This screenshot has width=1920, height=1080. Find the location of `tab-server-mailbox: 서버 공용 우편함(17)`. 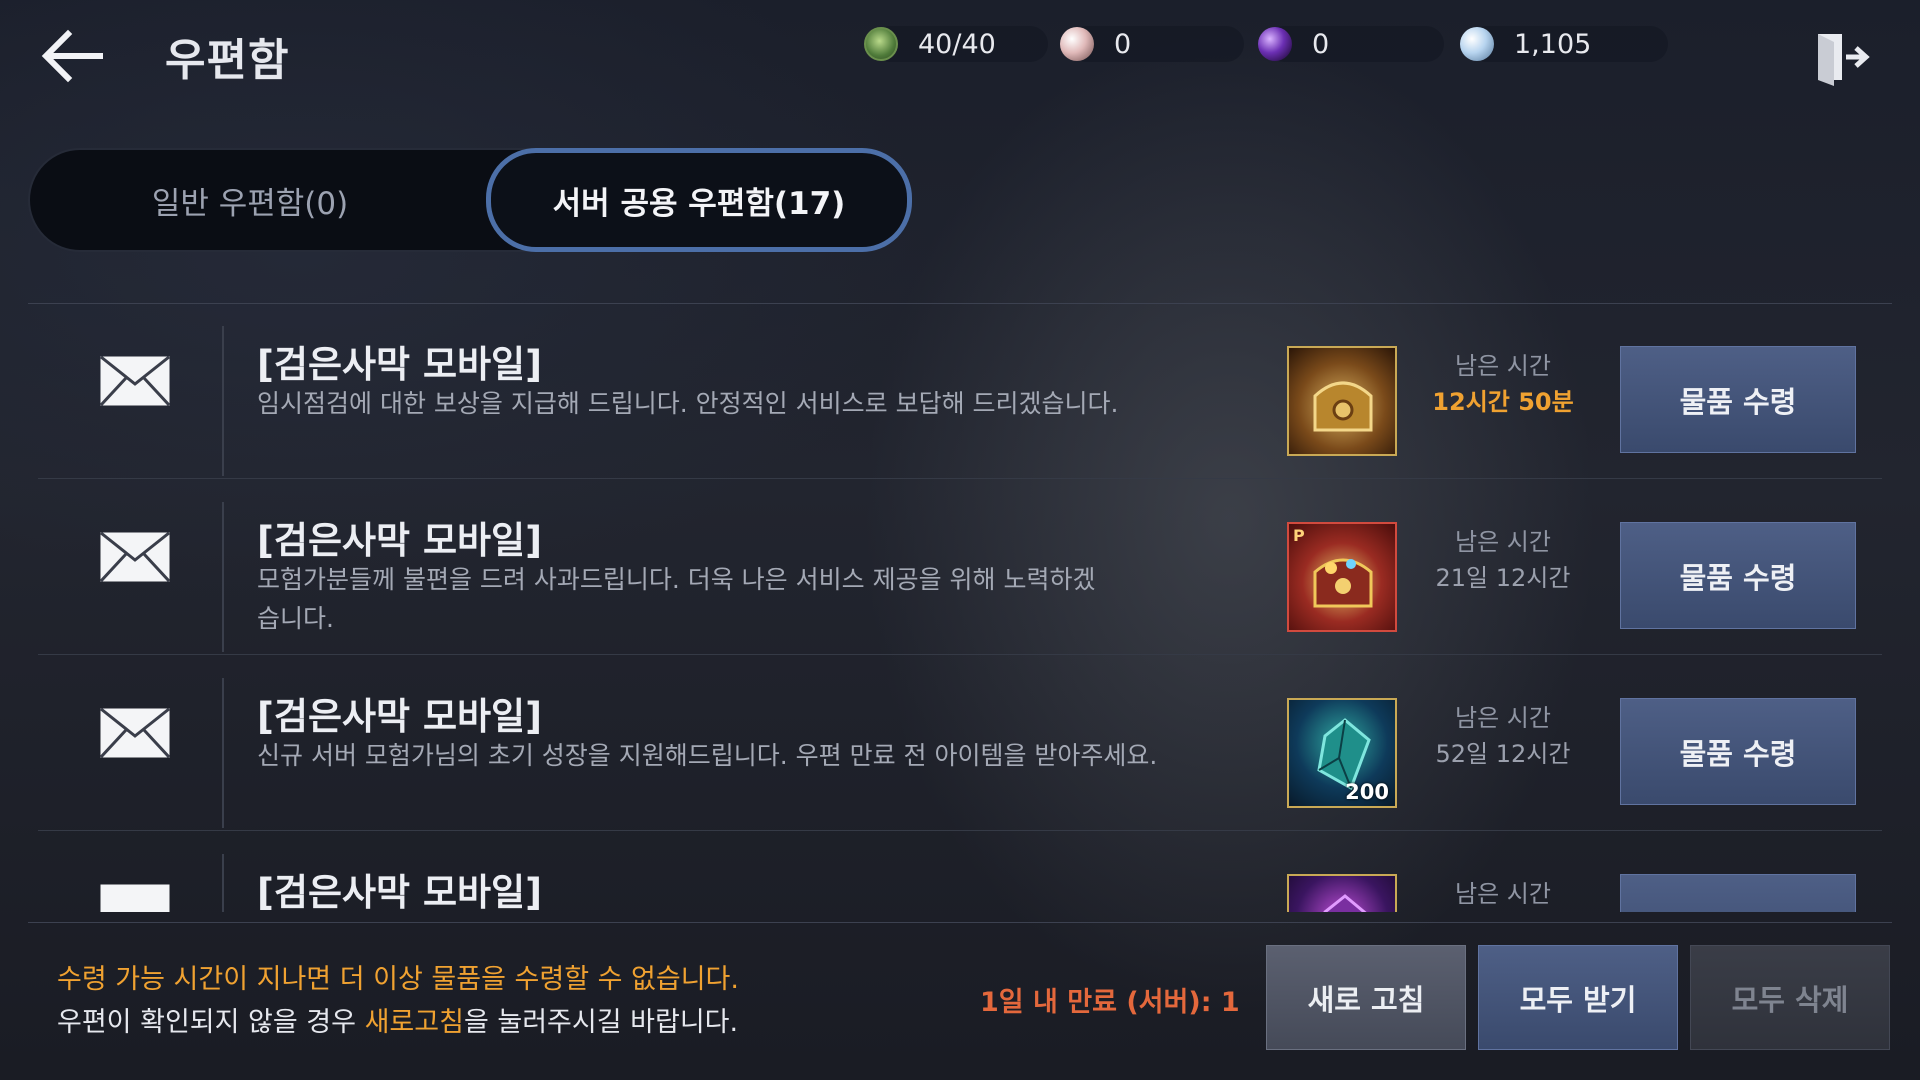

tab-server-mailbox: 서버 공용 우편함(17) is located at coordinates (699, 200).